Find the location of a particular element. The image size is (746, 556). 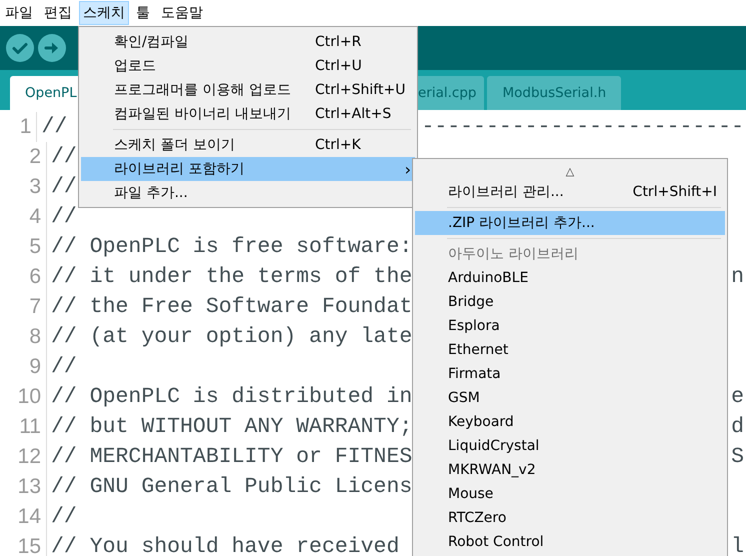

line-number: 14 is located at coordinates (23, 517).